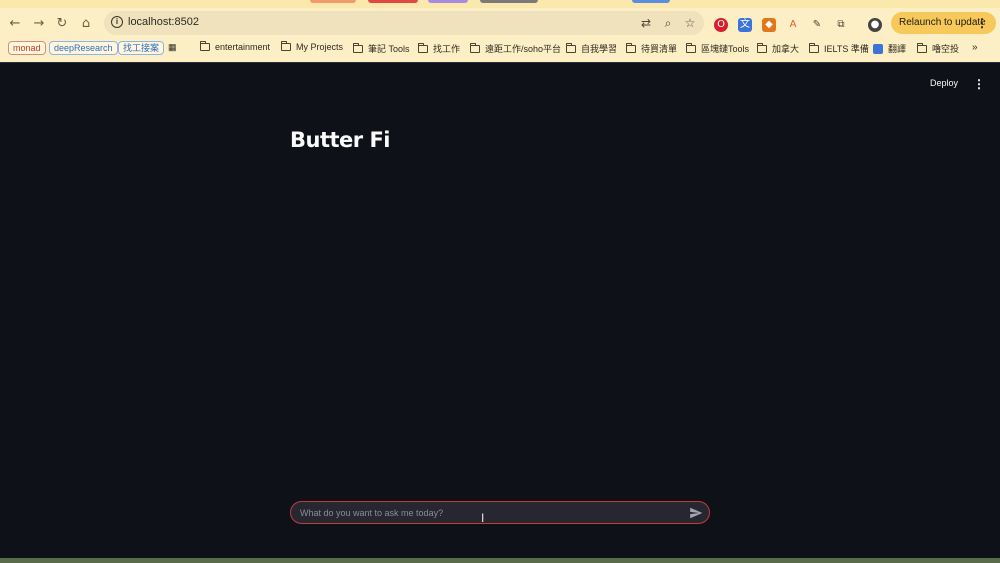  I want to click on bookmark-chip: 找工接案, so click(141, 48).